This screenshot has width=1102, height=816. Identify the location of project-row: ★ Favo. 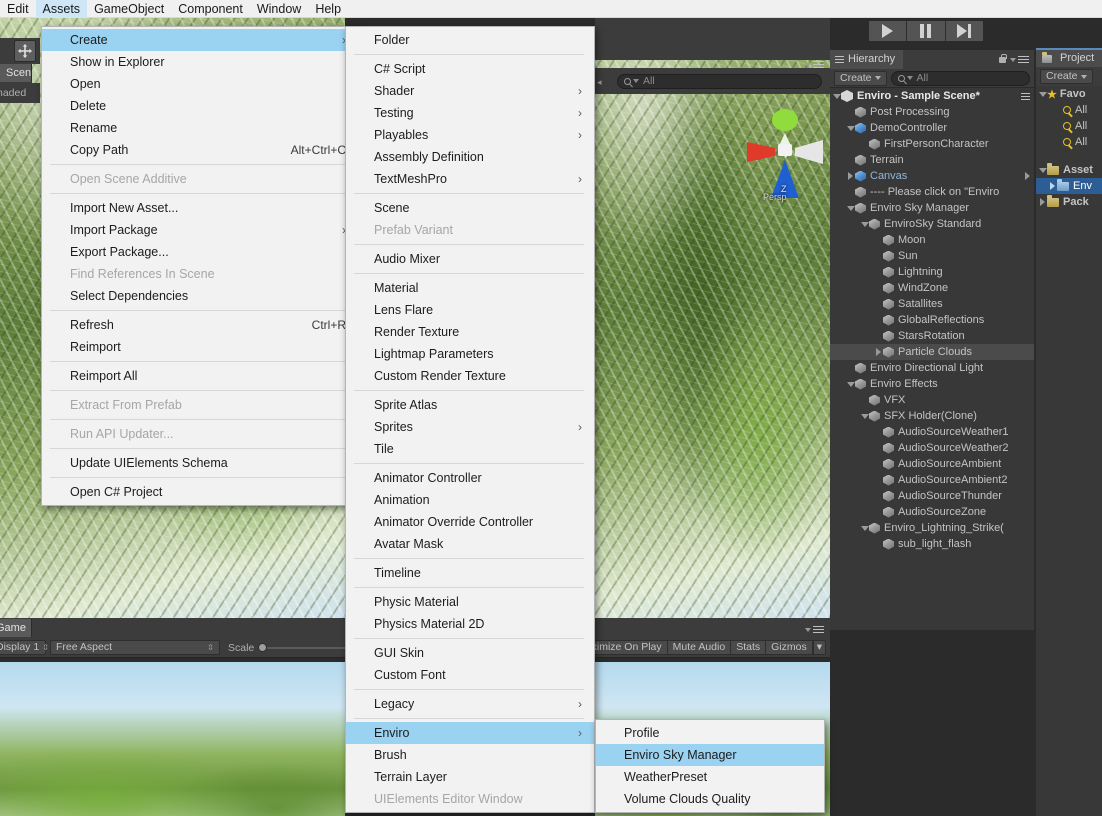
(1069, 94).